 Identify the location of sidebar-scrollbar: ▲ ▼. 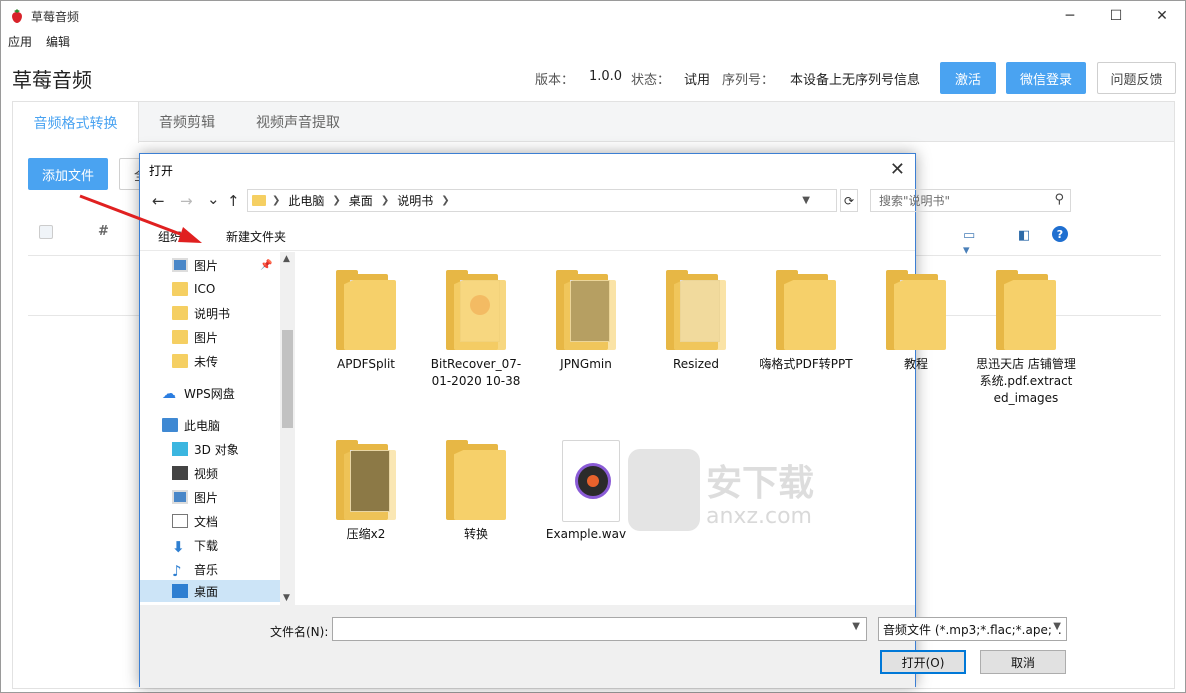
(287, 428).